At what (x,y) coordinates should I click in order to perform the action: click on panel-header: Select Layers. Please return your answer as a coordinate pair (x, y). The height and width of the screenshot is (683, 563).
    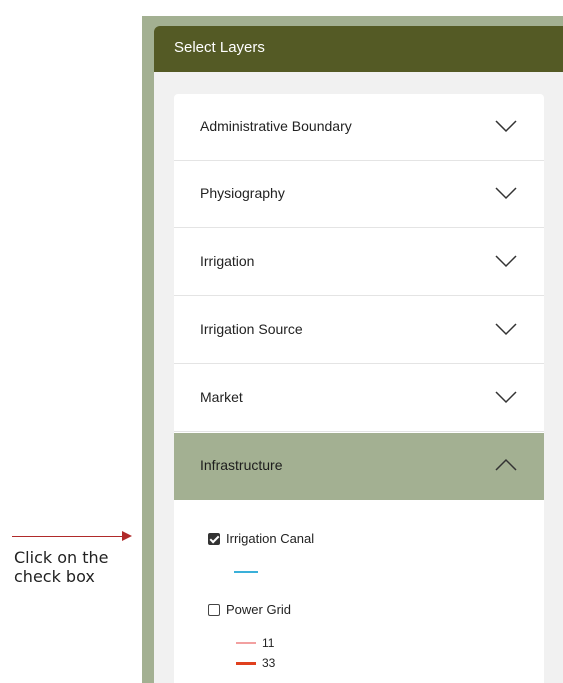
    Looking at the image, I should click on (358, 49).